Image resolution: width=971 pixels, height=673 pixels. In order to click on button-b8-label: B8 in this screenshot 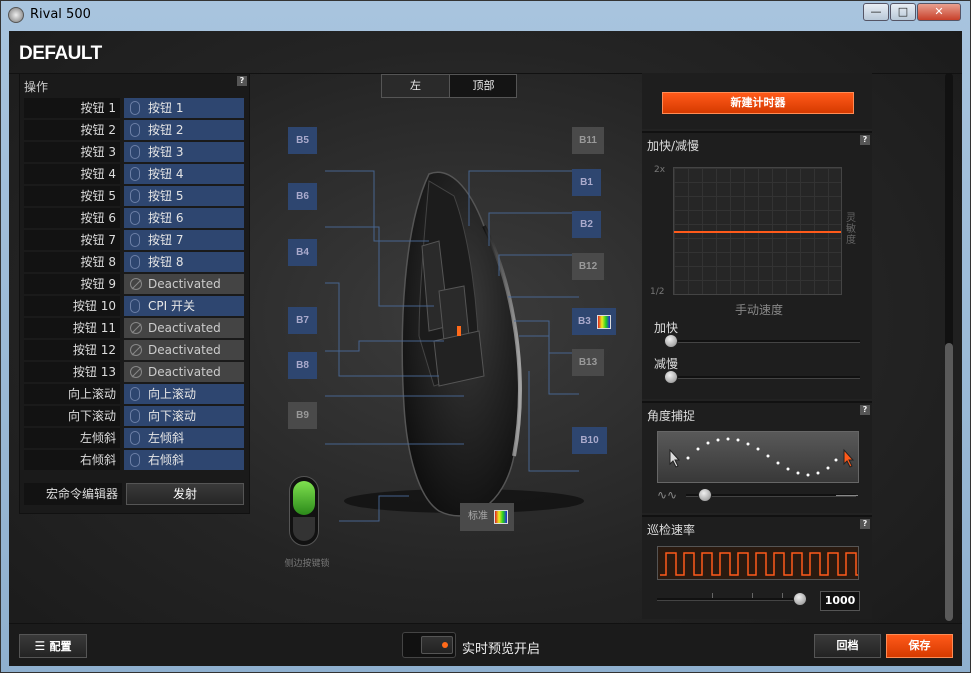, I will do `click(302, 365)`.